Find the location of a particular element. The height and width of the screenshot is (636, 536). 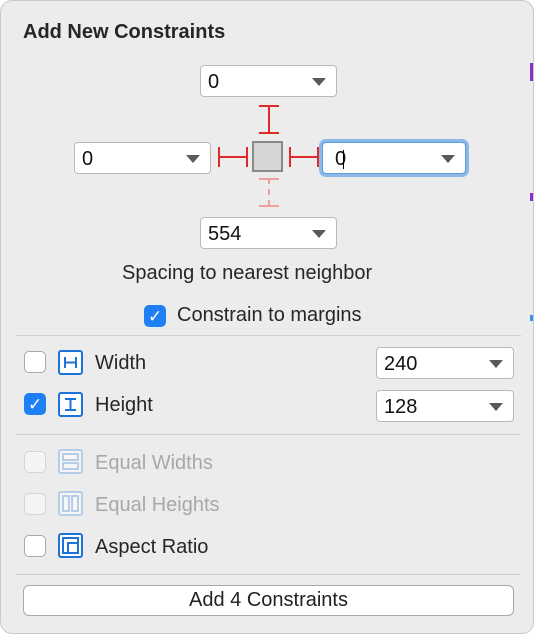

spacing-caption: Spacing to nearest neighbor is located at coordinates (247, 273).